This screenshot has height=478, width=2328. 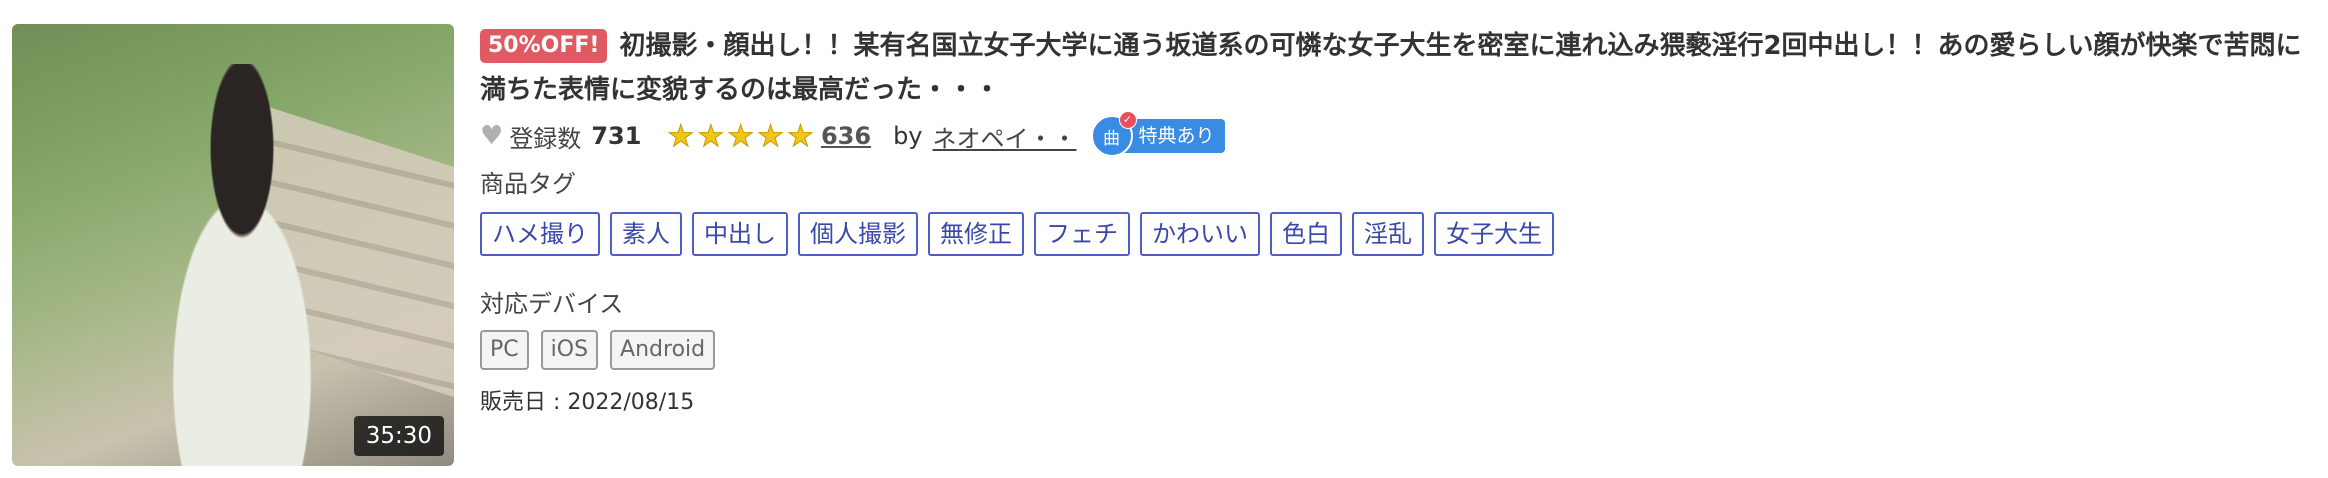 What do you see at coordinates (1400, 350) in the screenshot?
I see `device-list: PC iOS Android` at bounding box center [1400, 350].